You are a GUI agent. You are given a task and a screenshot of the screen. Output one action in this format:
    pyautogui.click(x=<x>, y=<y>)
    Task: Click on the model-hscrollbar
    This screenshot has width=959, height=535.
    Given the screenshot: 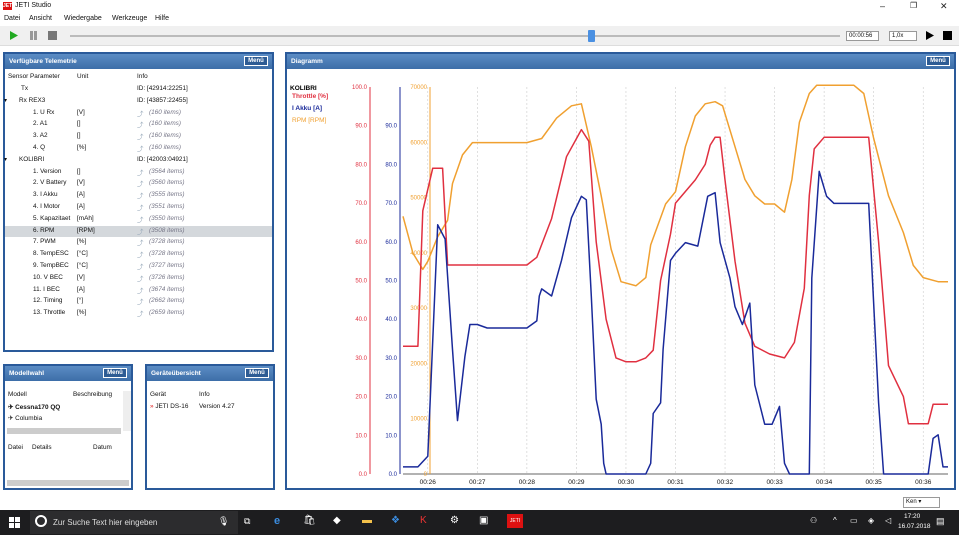 What is the action you would take?
    pyautogui.click(x=64, y=431)
    